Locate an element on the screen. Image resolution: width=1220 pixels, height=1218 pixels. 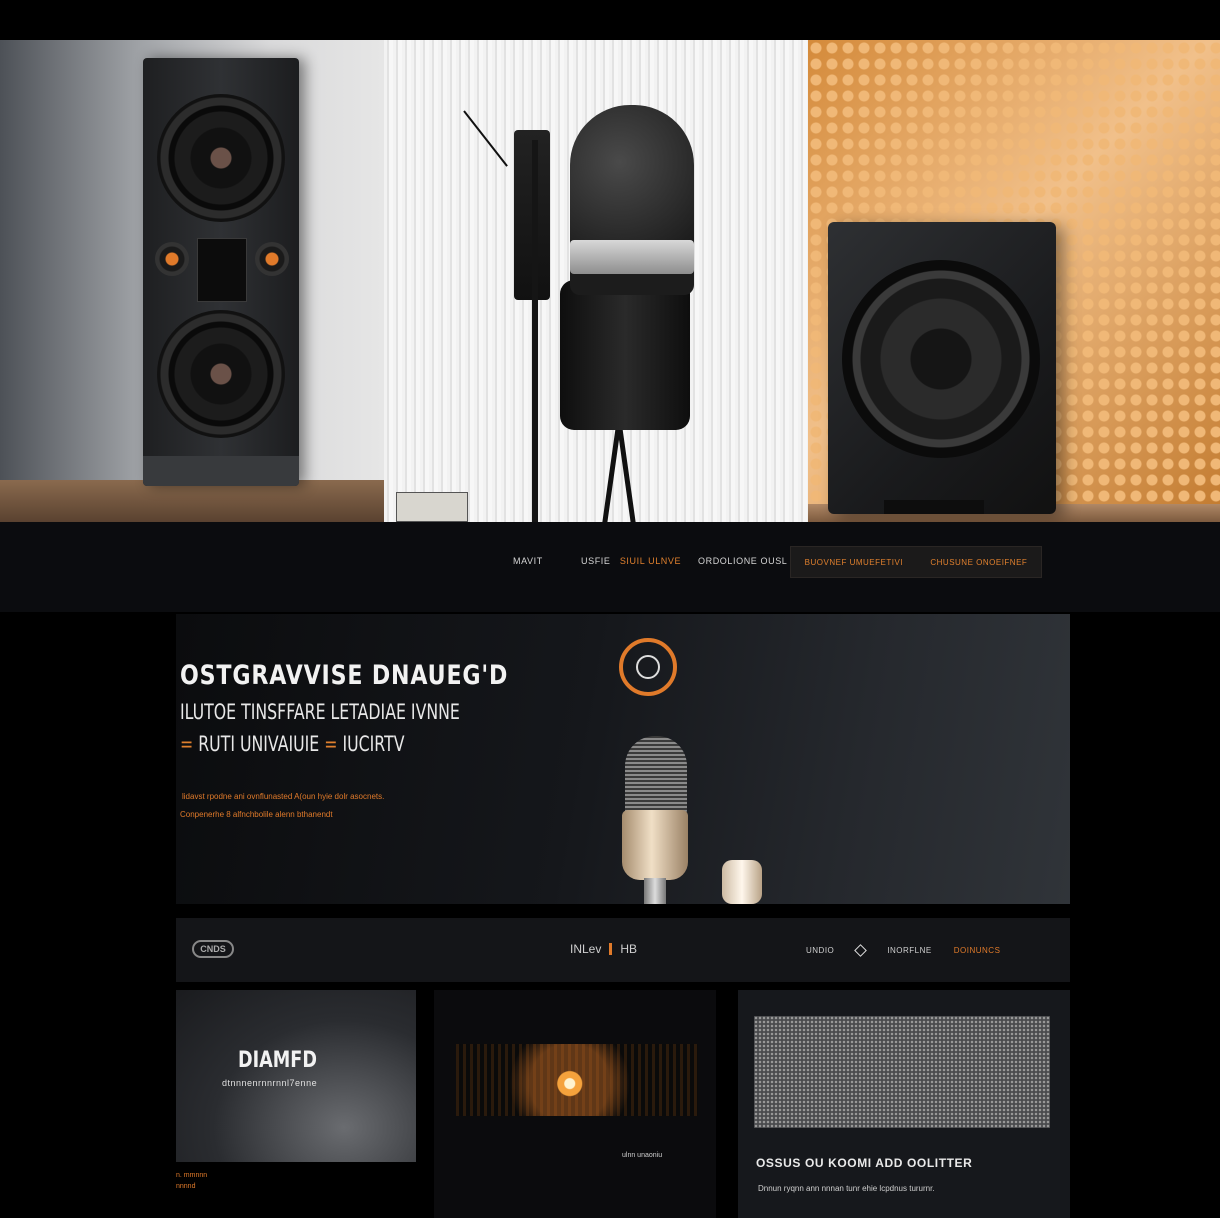
hero-title: OSTGRAVVISE DNAUEG'D is located at coordinates (344, 675).